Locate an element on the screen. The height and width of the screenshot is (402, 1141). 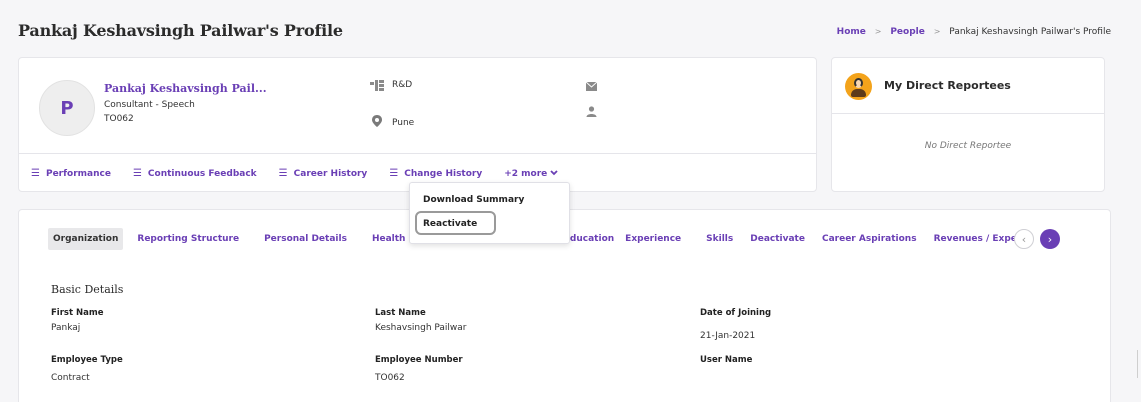
basic-details-title: Basic Details is located at coordinates (87, 289).